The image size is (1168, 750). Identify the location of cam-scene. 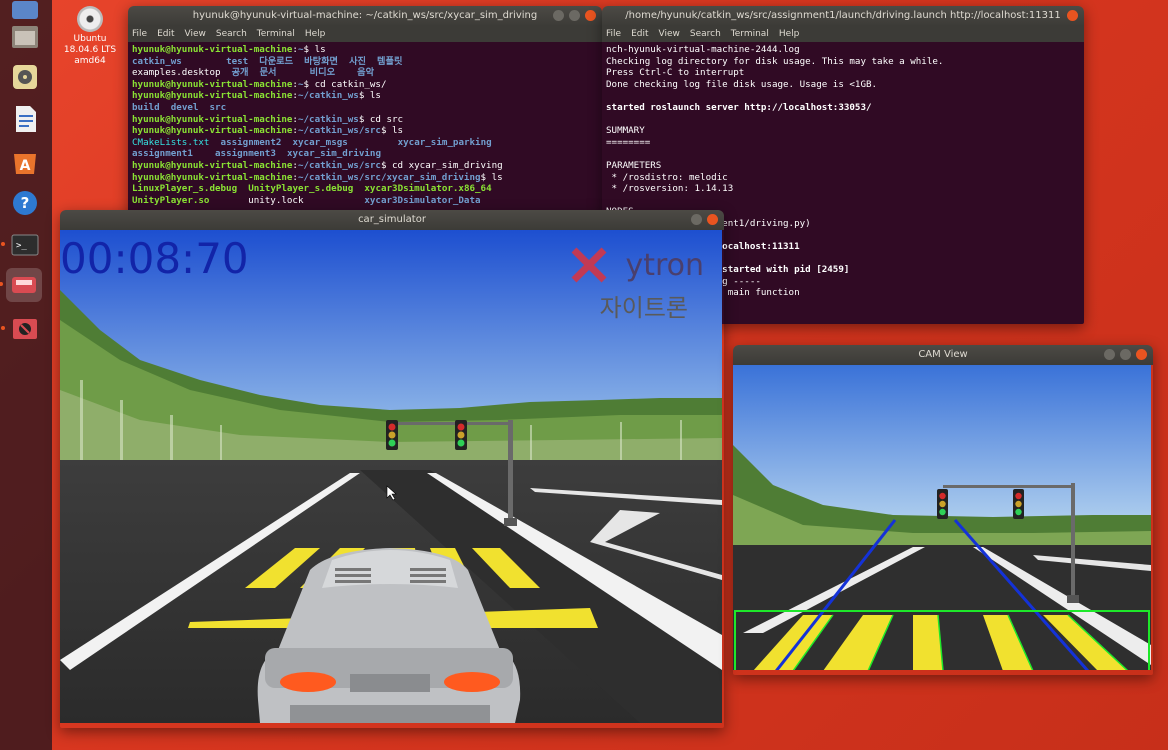
(942, 517).